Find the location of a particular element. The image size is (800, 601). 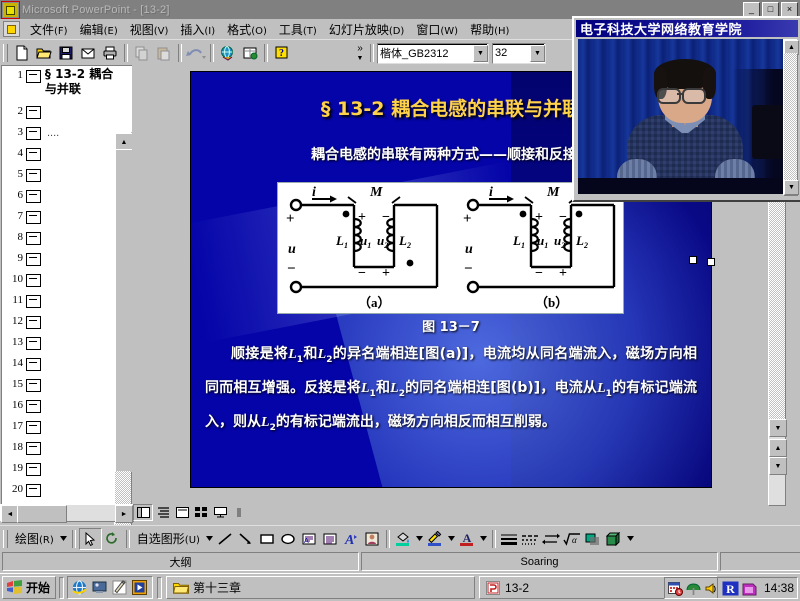

menu-item-help: 帮助(H) is located at coordinates (489, 29).